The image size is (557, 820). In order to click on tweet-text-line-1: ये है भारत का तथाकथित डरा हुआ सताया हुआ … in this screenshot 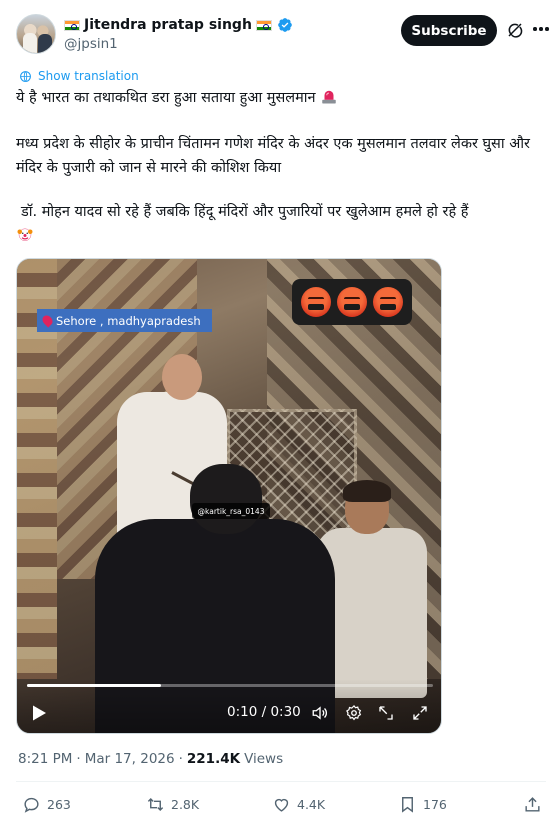, I will do `click(282, 98)`.